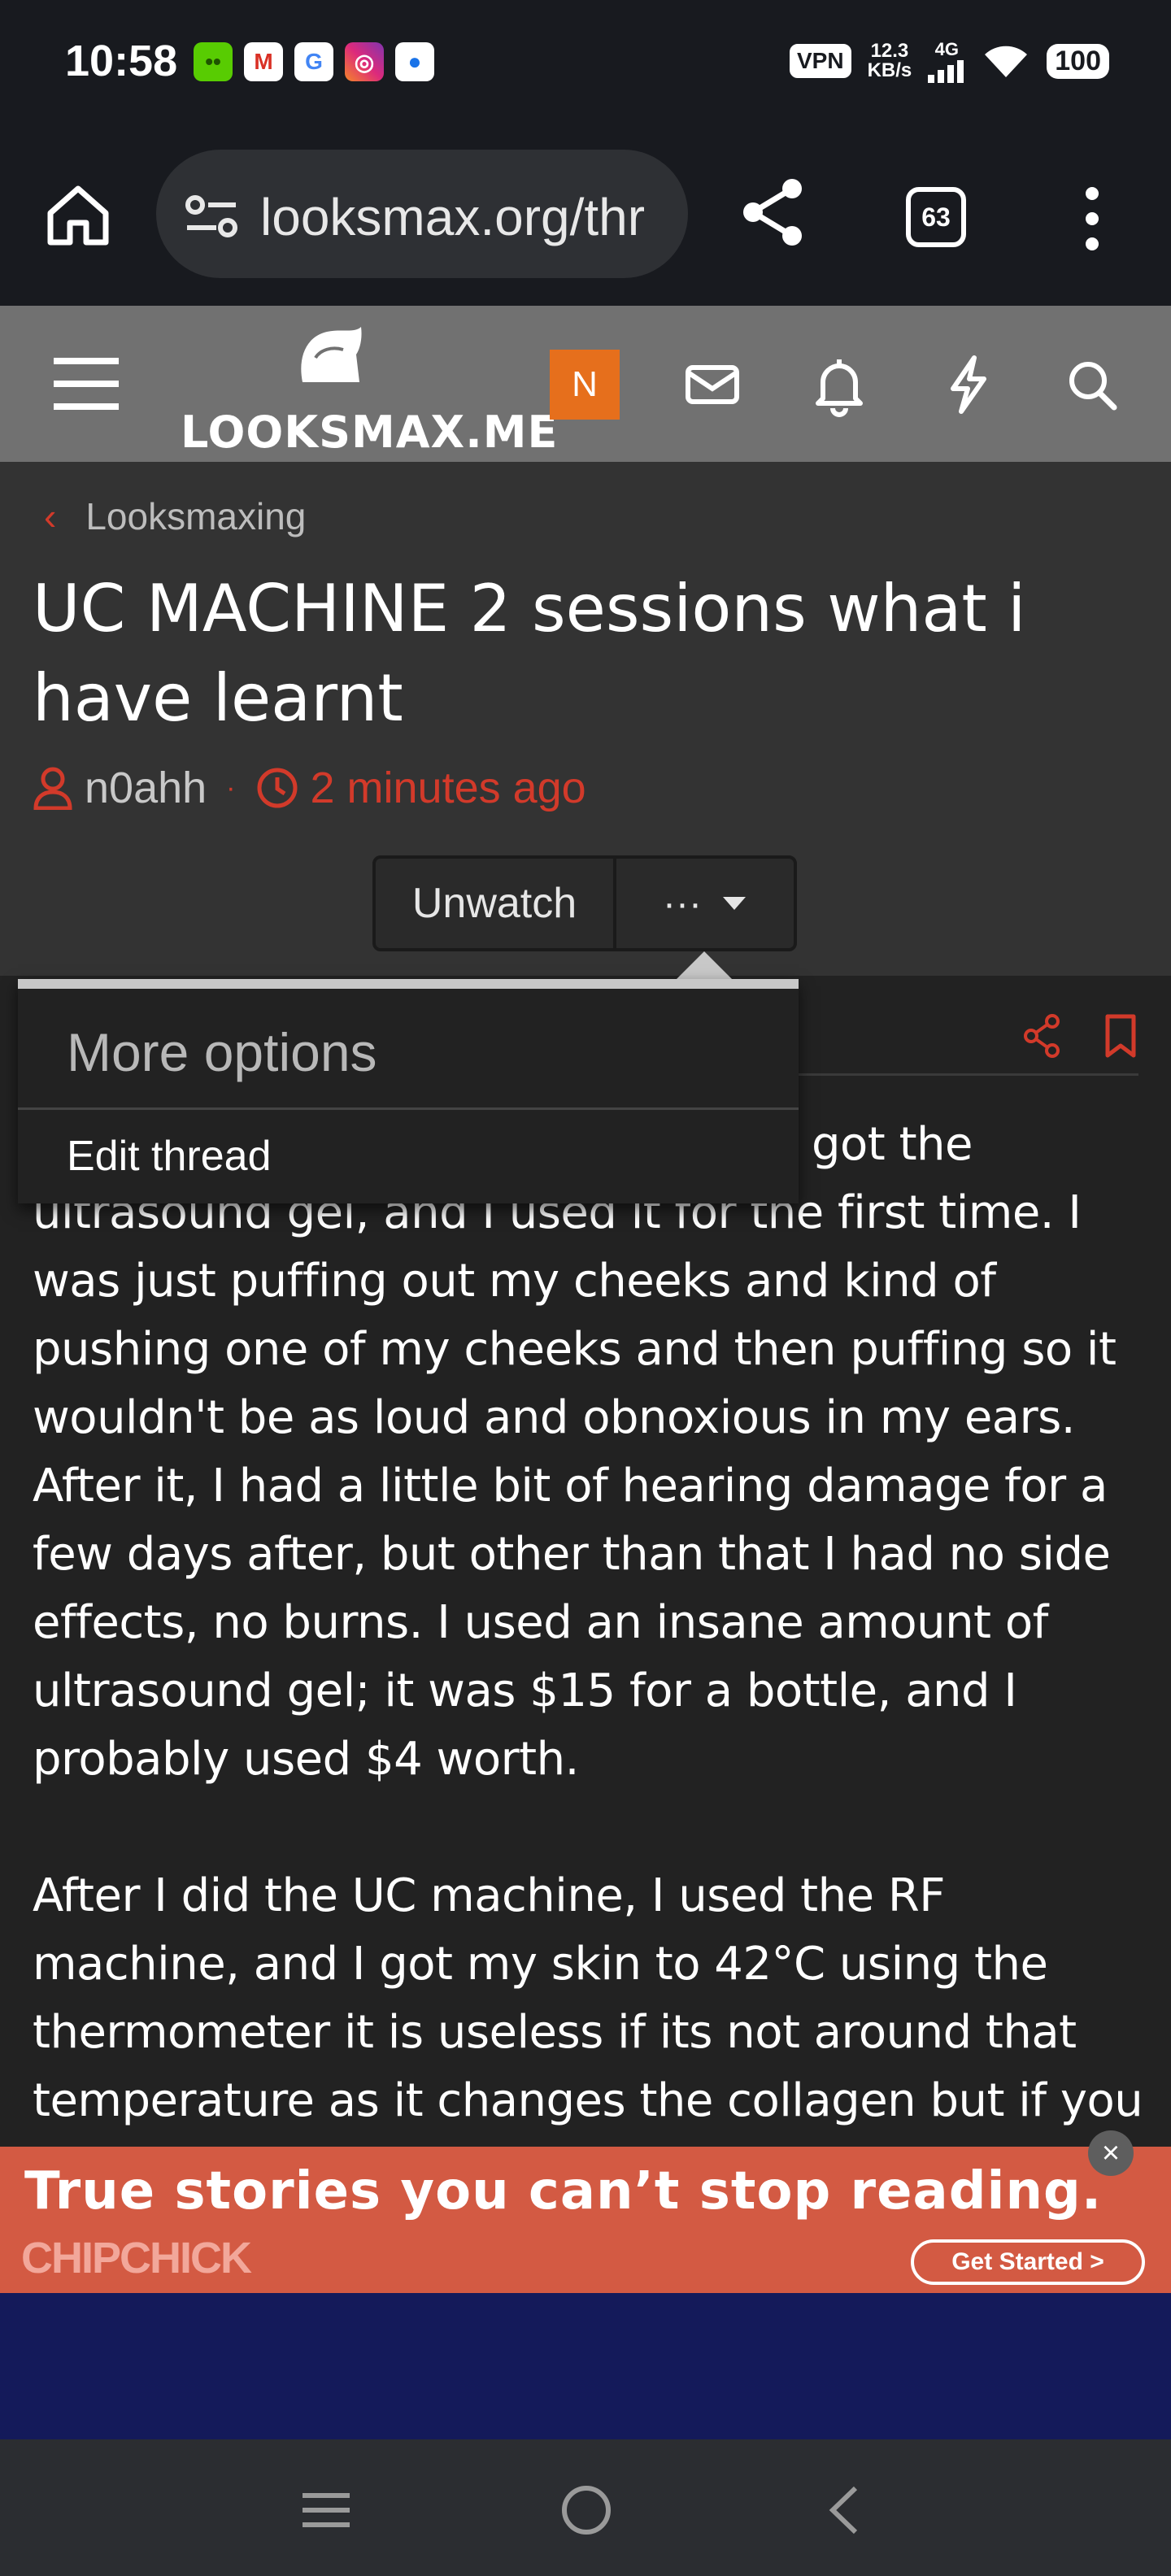  Describe the element at coordinates (1120, 1036) in the screenshot. I see `bookmark-icon` at that location.